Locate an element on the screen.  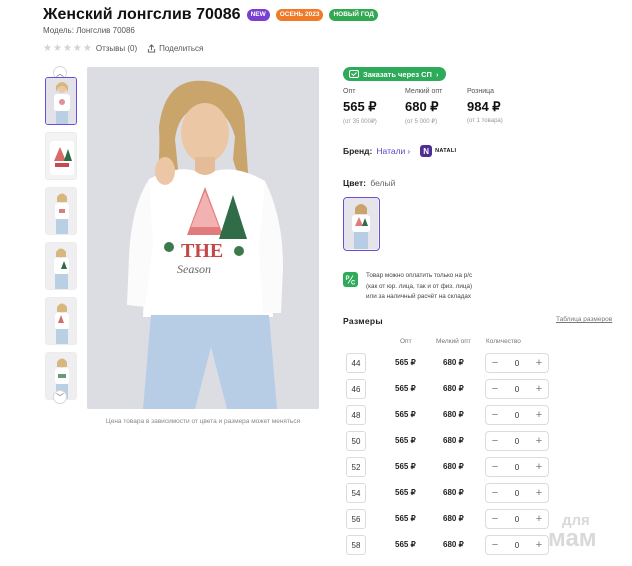
price-label: Розница is located at coordinates (481, 91).